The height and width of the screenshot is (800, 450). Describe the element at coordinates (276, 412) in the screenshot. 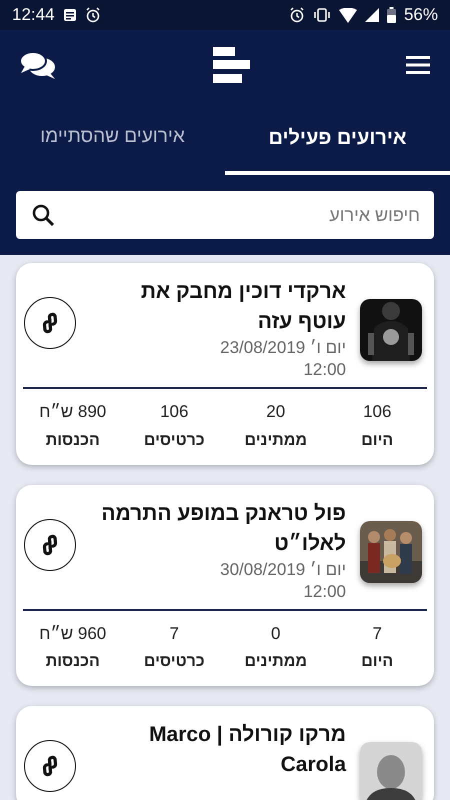

I see `stat-value: 20` at that location.